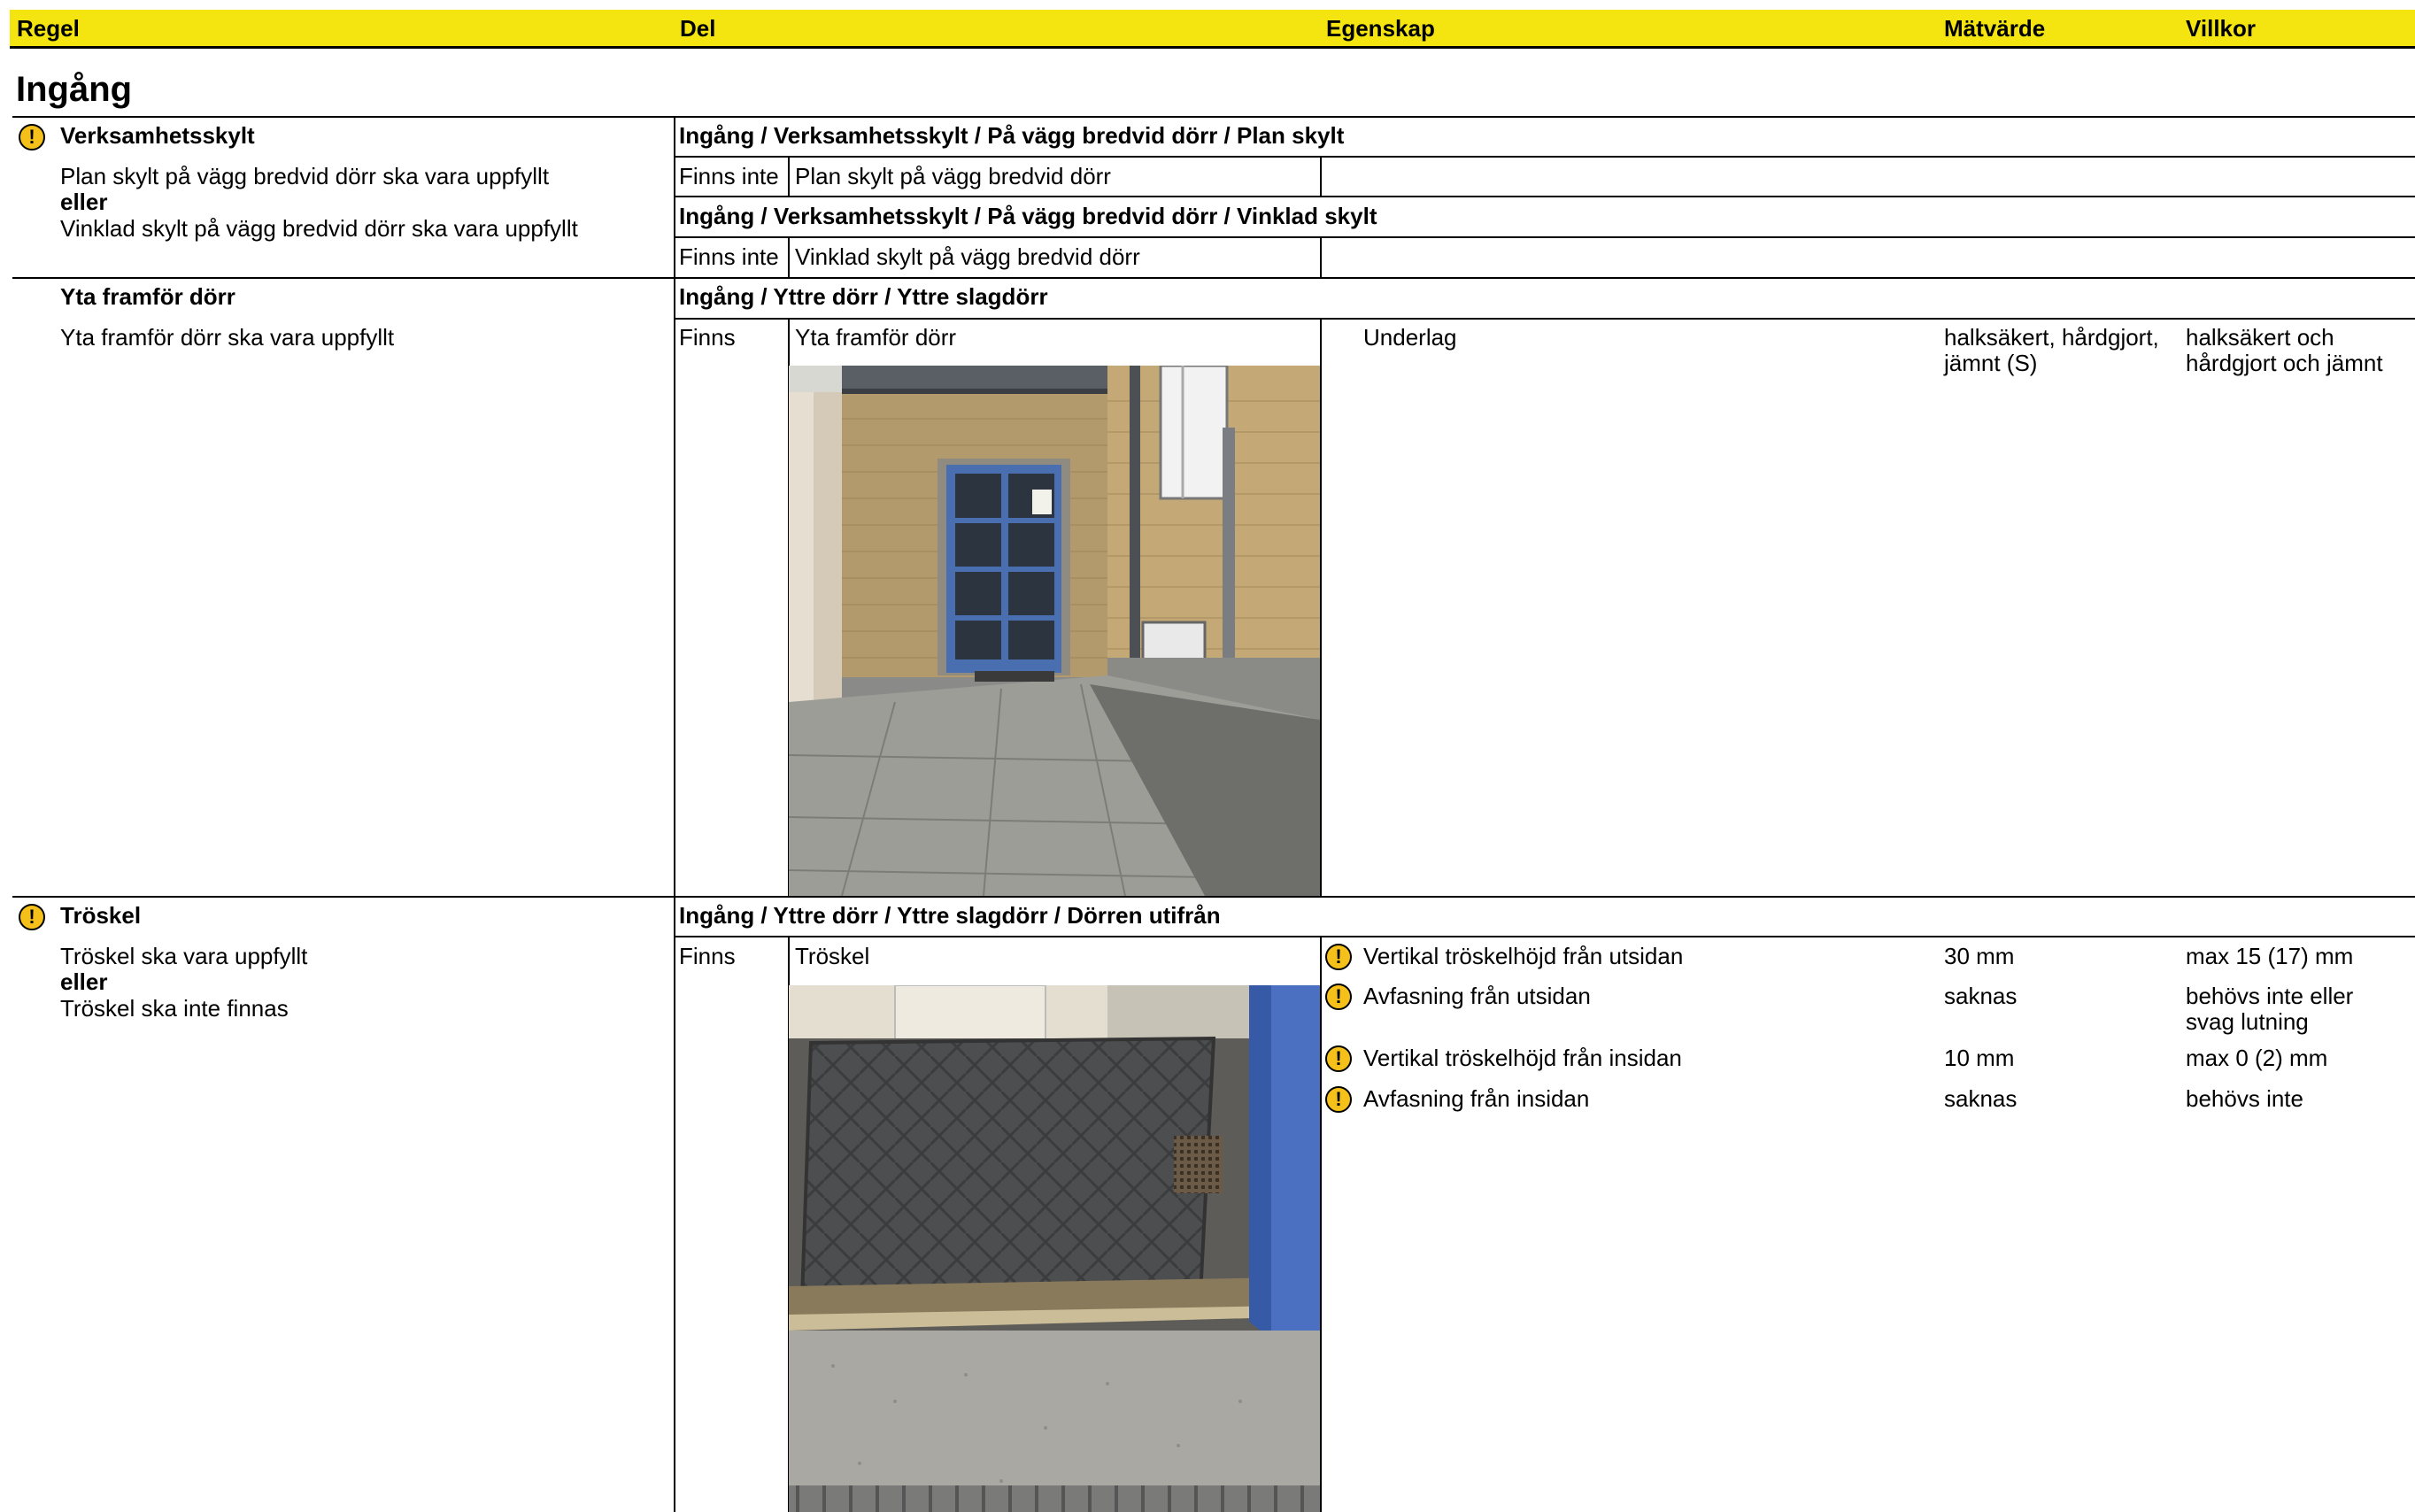 The image size is (2415, 1512). I want to click on condition-value: max 15 (17) mm, so click(2270, 956).